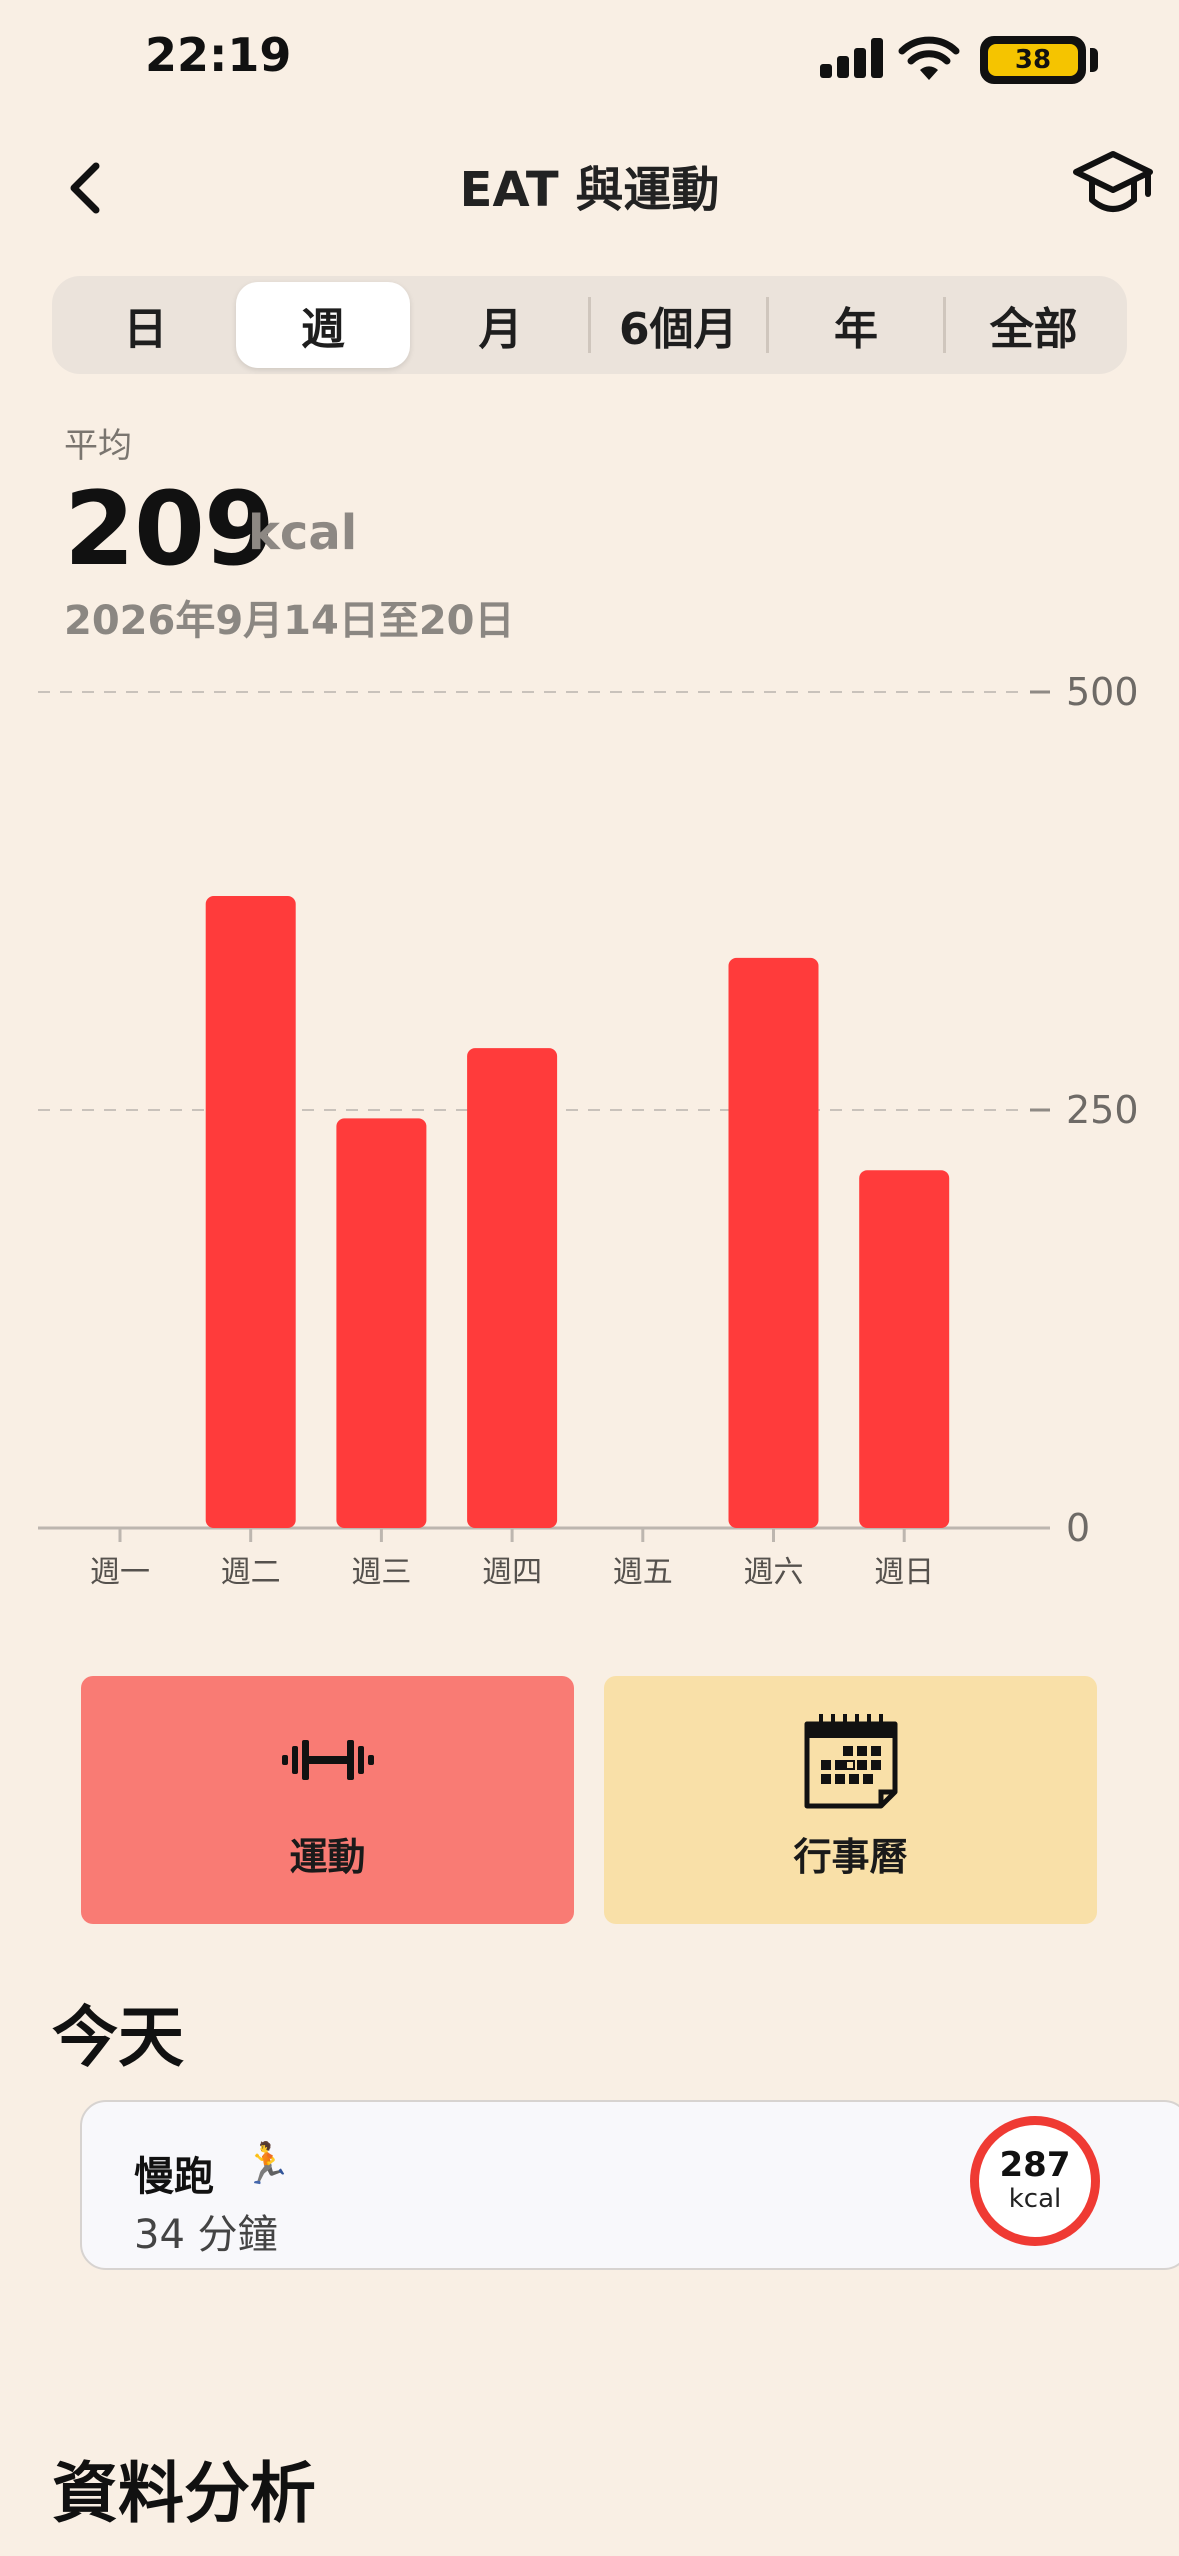  Describe the element at coordinates (512, 1288) in the screenshot. I see `bar-週四` at that location.